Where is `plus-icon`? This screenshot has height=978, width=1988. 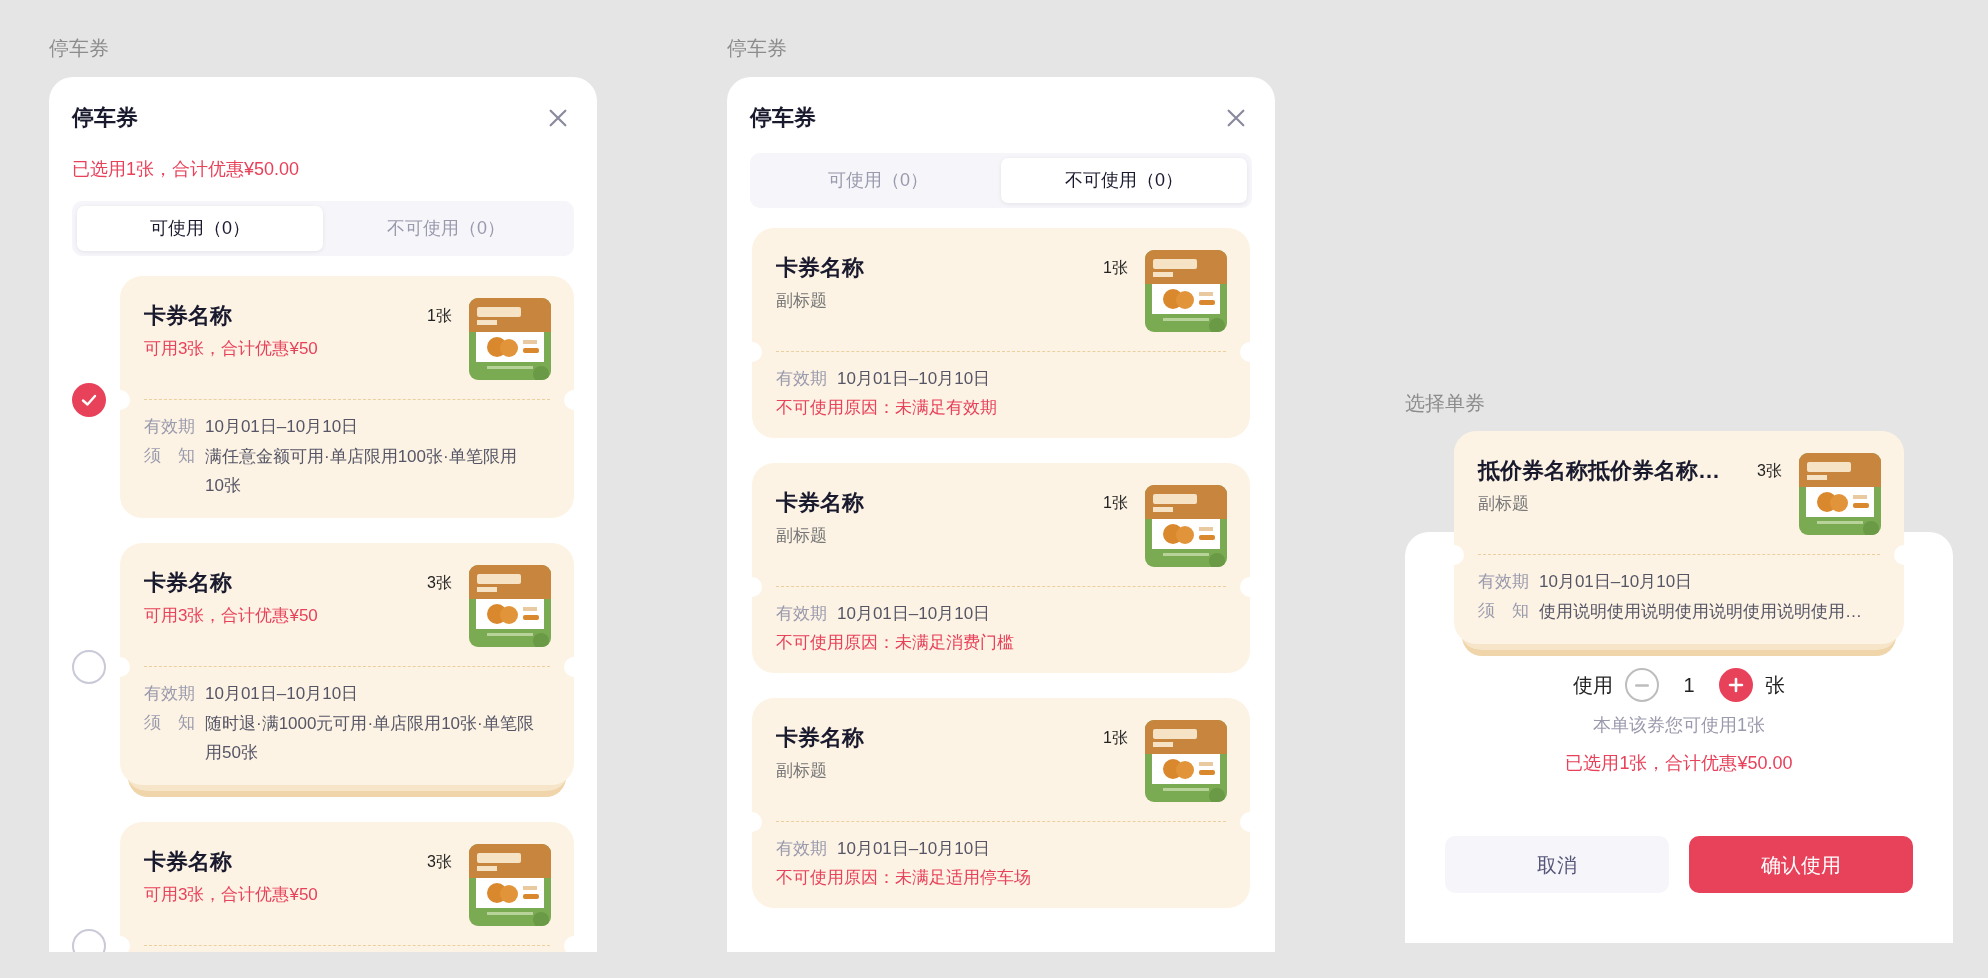
plus-icon is located at coordinates (1736, 685).